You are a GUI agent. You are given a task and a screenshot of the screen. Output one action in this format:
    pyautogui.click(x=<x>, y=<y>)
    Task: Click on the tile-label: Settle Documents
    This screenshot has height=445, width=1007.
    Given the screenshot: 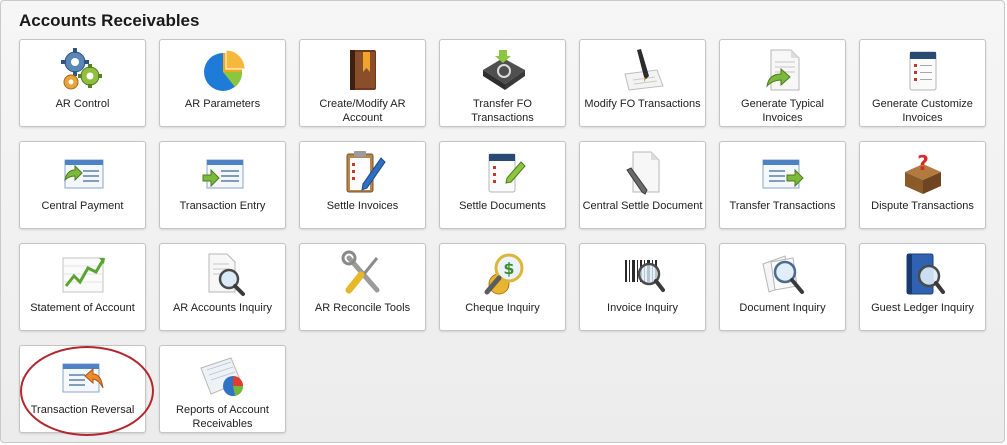 What is the action you would take?
    pyautogui.click(x=502, y=206)
    